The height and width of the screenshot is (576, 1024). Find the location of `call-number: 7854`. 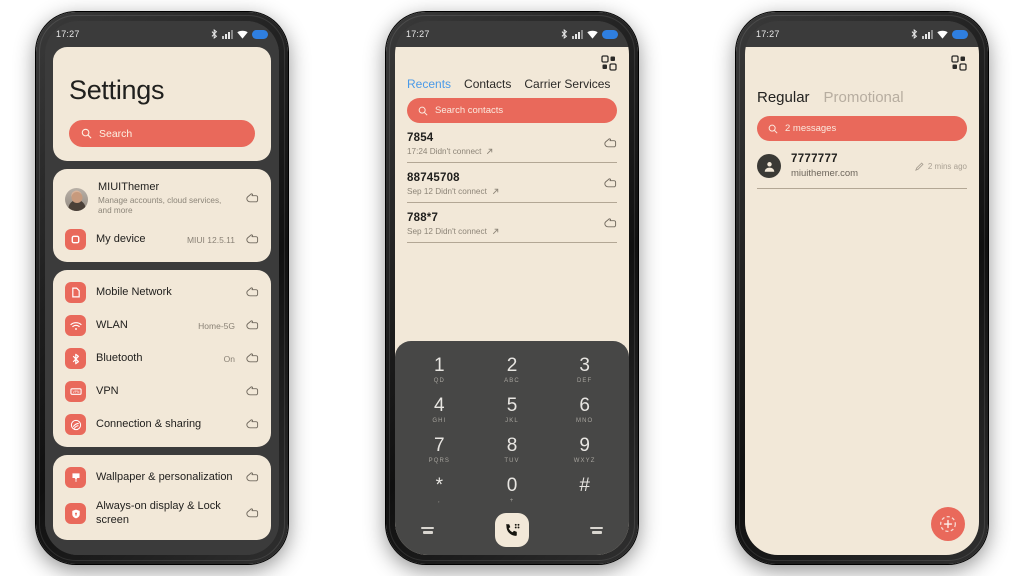

call-number: 7854 is located at coordinates (420, 138).